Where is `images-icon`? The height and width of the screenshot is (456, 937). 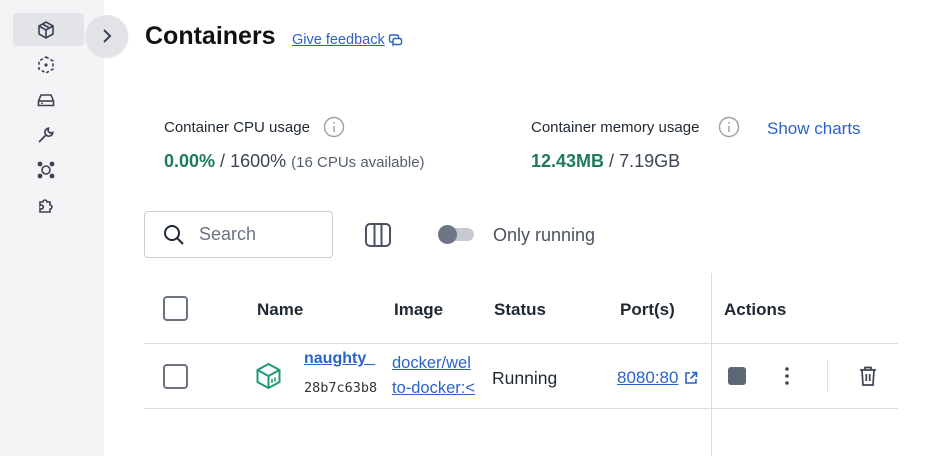 images-icon is located at coordinates (46, 64).